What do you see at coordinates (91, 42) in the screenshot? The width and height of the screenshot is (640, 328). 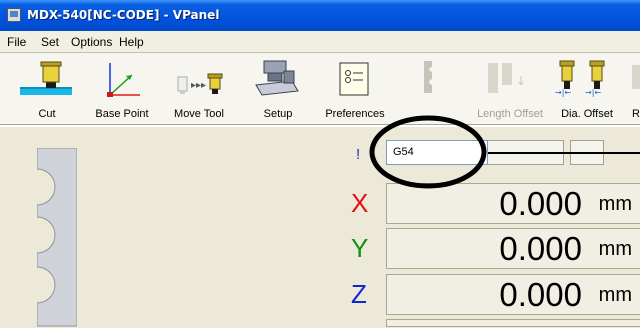 I see `menu-options: Options` at bounding box center [91, 42].